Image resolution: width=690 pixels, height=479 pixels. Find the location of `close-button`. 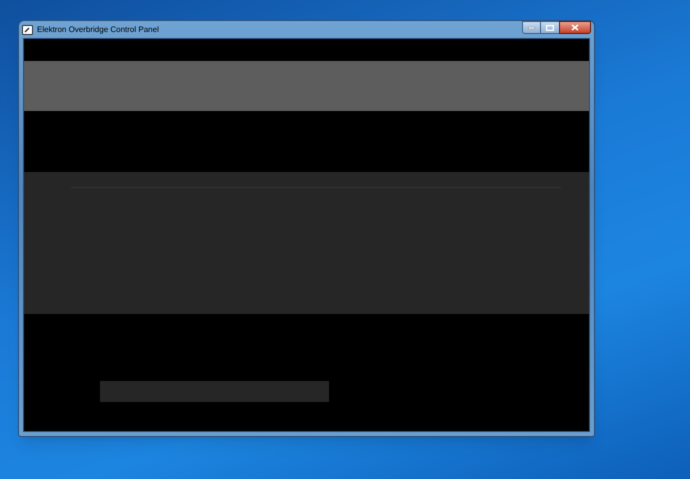

close-button is located at coordinates (575, 27).